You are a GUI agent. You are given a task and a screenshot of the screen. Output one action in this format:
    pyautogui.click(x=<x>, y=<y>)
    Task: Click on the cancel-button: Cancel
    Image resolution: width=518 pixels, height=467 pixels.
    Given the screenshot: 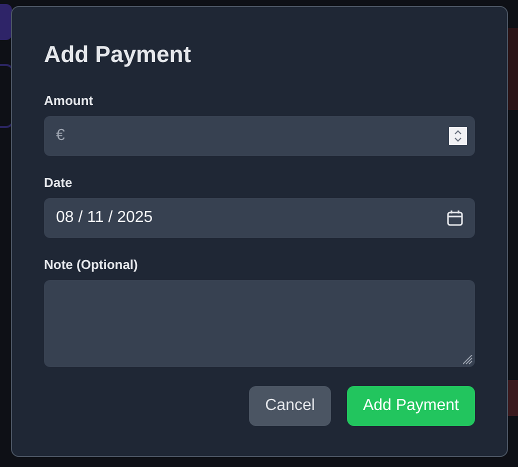 What is the action you would take?
    pyautogui.click(x=290, y=406)
    